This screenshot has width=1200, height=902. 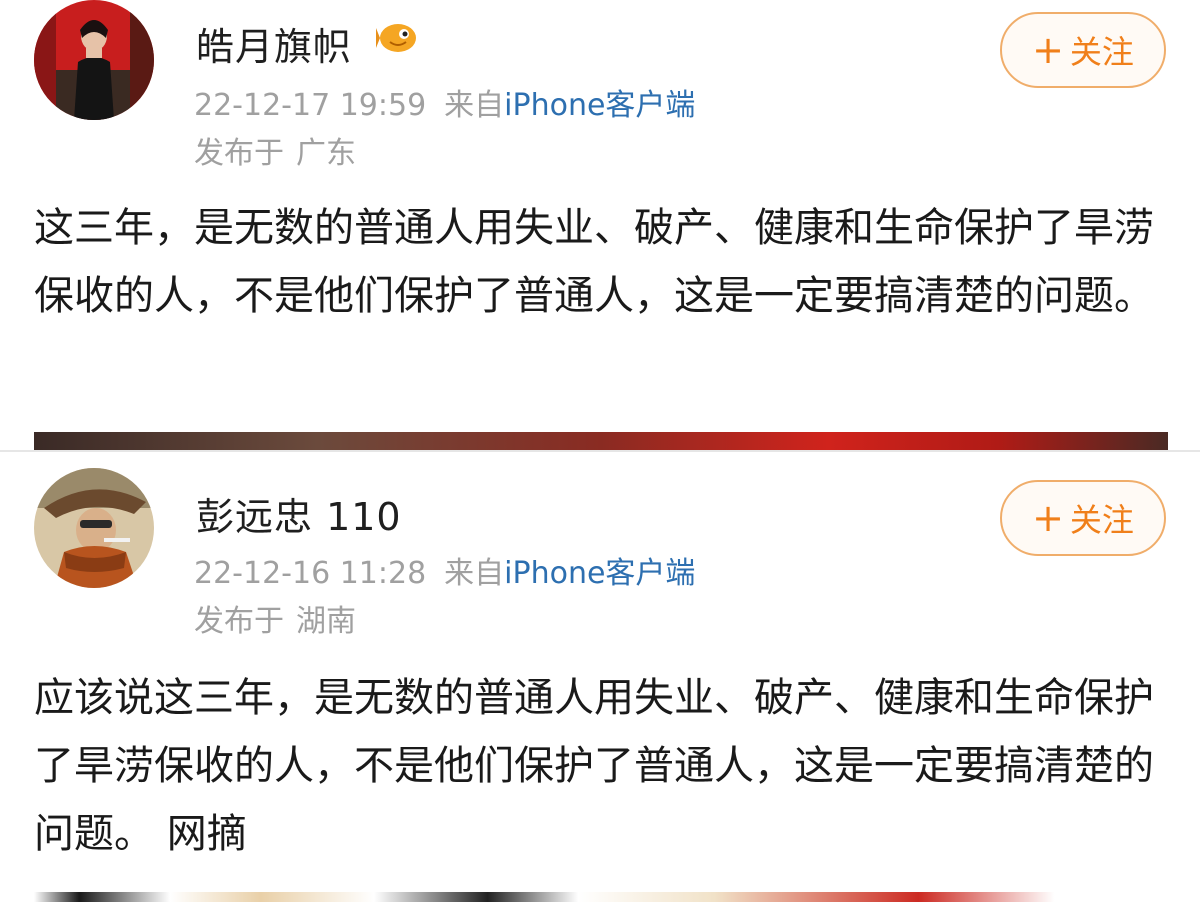 I want to click on post-location: 发布于 湖南, so click(x=275, y=618).